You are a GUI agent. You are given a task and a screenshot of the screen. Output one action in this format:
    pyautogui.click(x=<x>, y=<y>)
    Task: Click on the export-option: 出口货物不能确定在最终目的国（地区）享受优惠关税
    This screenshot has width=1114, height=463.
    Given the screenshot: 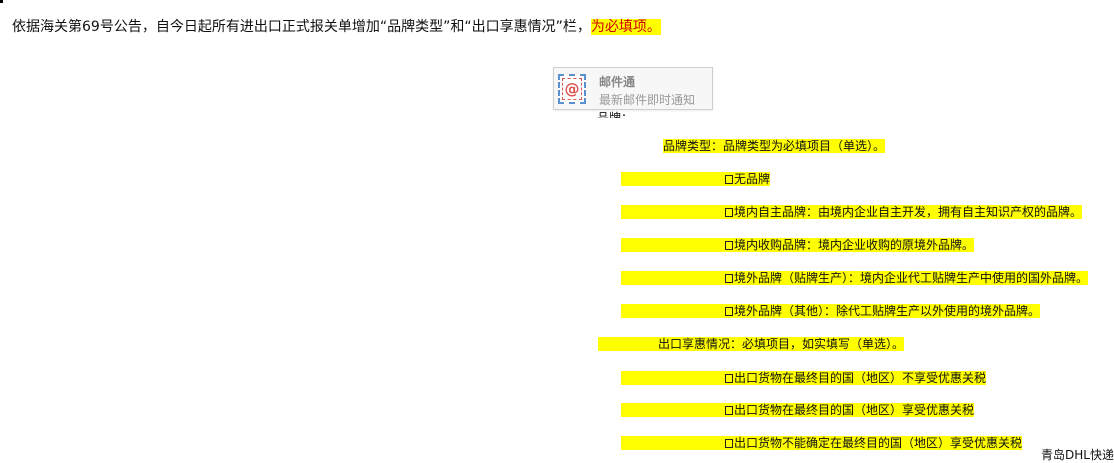 What is the action you would take?
    pyautogui.click(x=874, y=443)
    